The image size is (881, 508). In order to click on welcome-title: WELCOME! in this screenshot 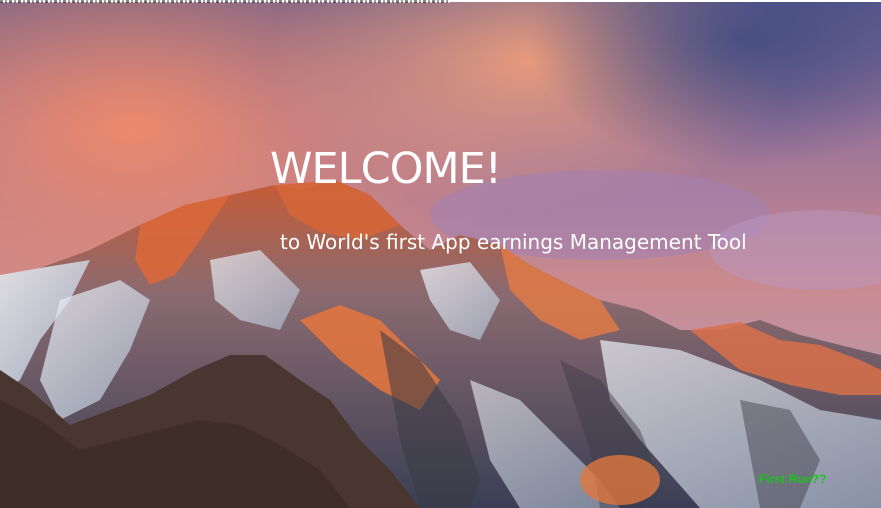, I will do `click(386, 169)`.